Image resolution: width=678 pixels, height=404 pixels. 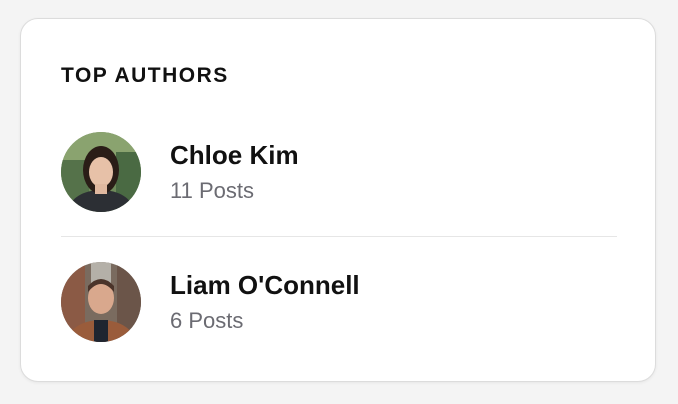 I want to click on author-name: Liam O'Connell, so click(x=265, y=285).